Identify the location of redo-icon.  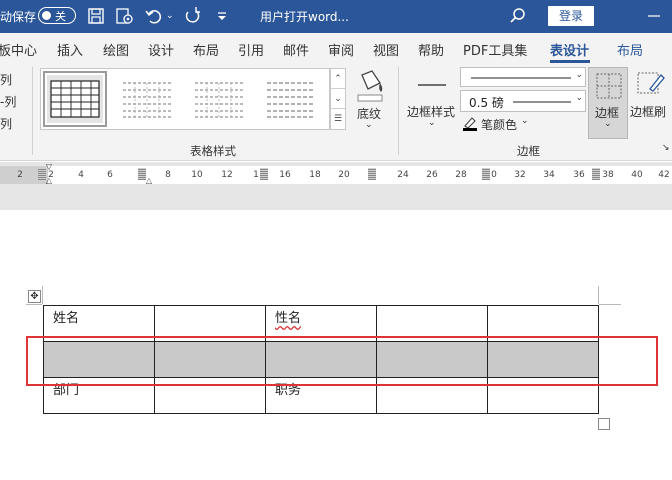
(192, 16).